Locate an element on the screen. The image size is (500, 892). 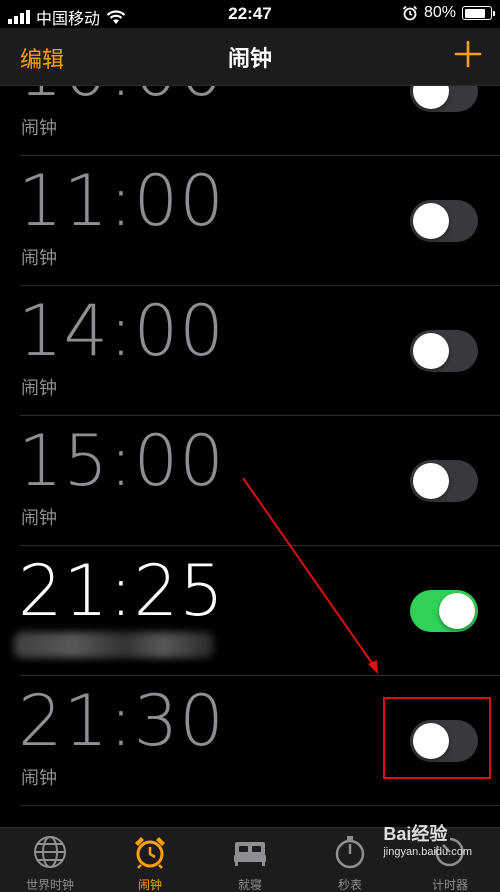
tab-alarm: 闹钟 is located at coordinates (150, 860).